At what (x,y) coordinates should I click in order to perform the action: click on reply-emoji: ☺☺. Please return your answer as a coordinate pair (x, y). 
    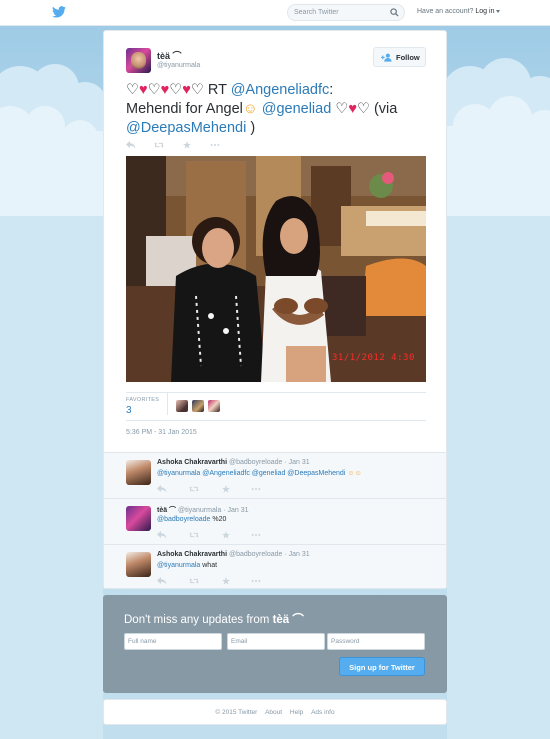
    Looking at the image, I should click on (353, 473).